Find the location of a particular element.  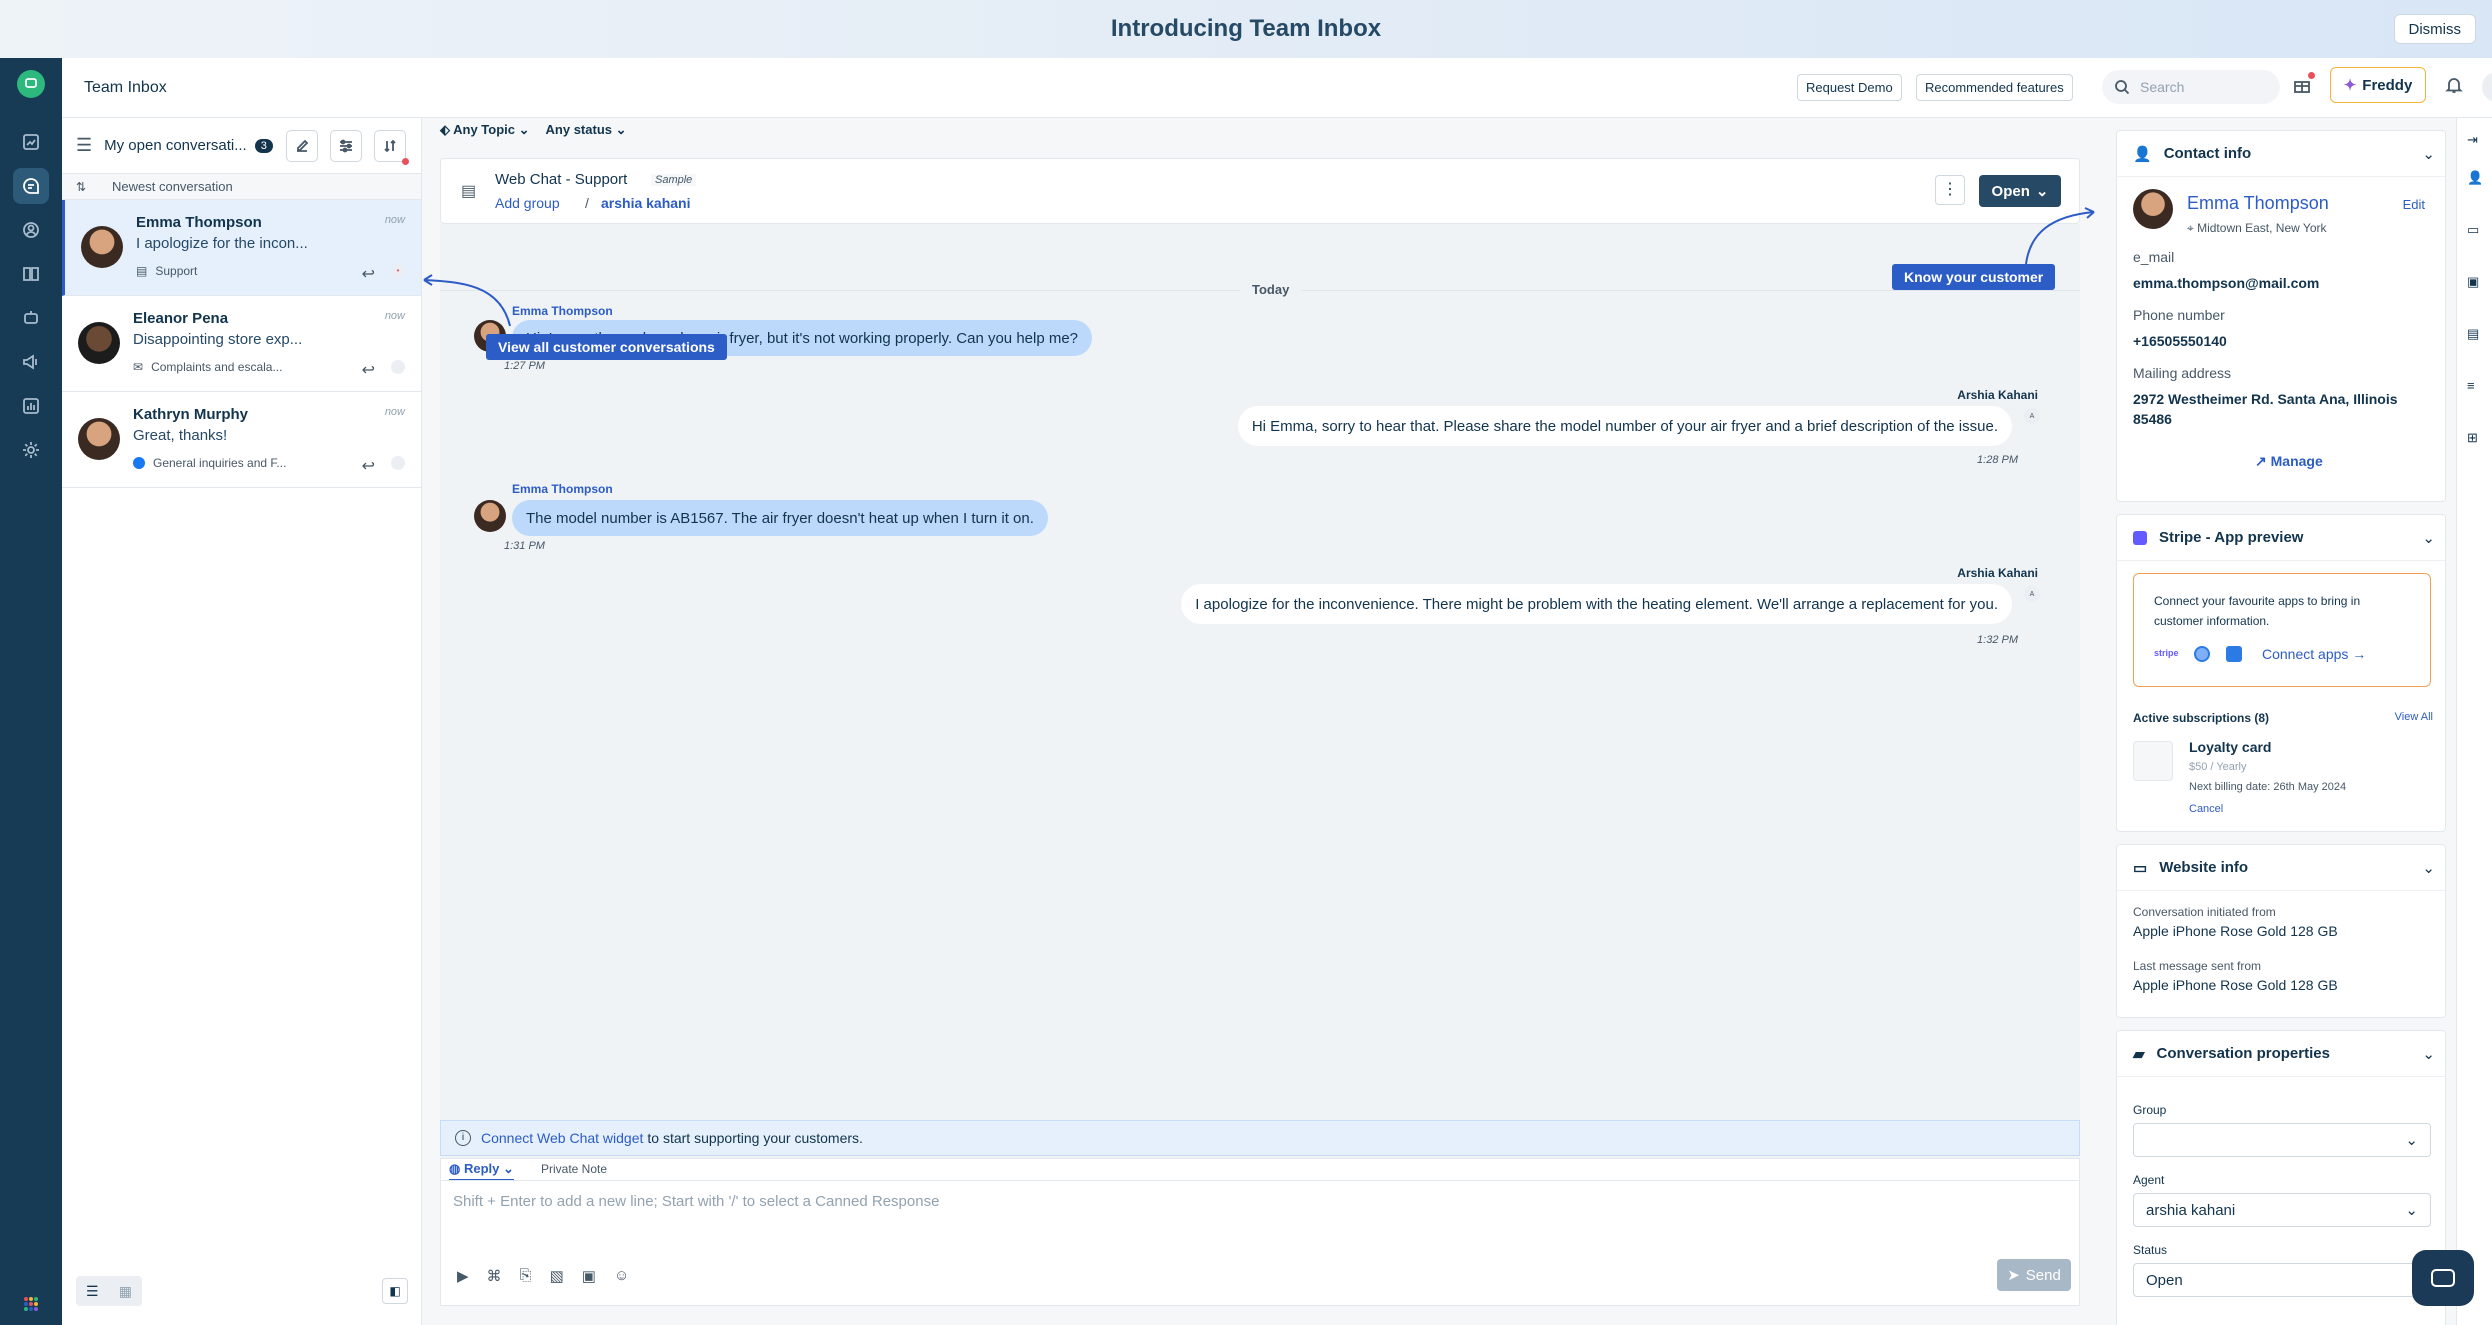

stripe-header: Stripe - App preview ⌄ is located at coordinates (2281, 538).